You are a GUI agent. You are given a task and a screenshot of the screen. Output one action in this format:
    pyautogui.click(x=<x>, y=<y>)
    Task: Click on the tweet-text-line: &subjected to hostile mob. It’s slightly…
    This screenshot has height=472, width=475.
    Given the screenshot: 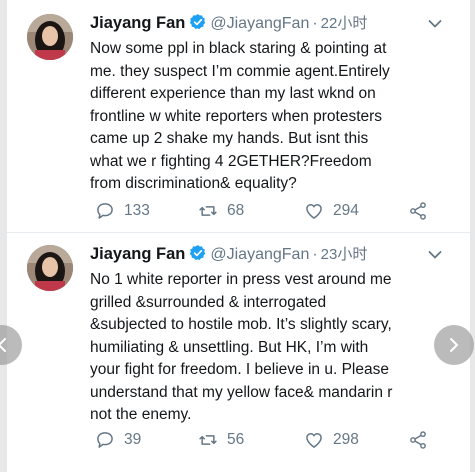 What is the action you would take?
    pyautogui.click(x=241, y=324)
    